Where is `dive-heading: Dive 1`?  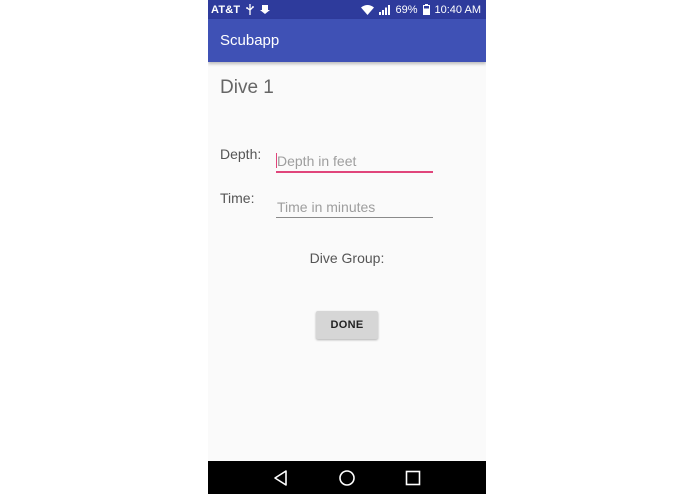
dive-heading: Dive 1 is located at coordinates (247, 87).